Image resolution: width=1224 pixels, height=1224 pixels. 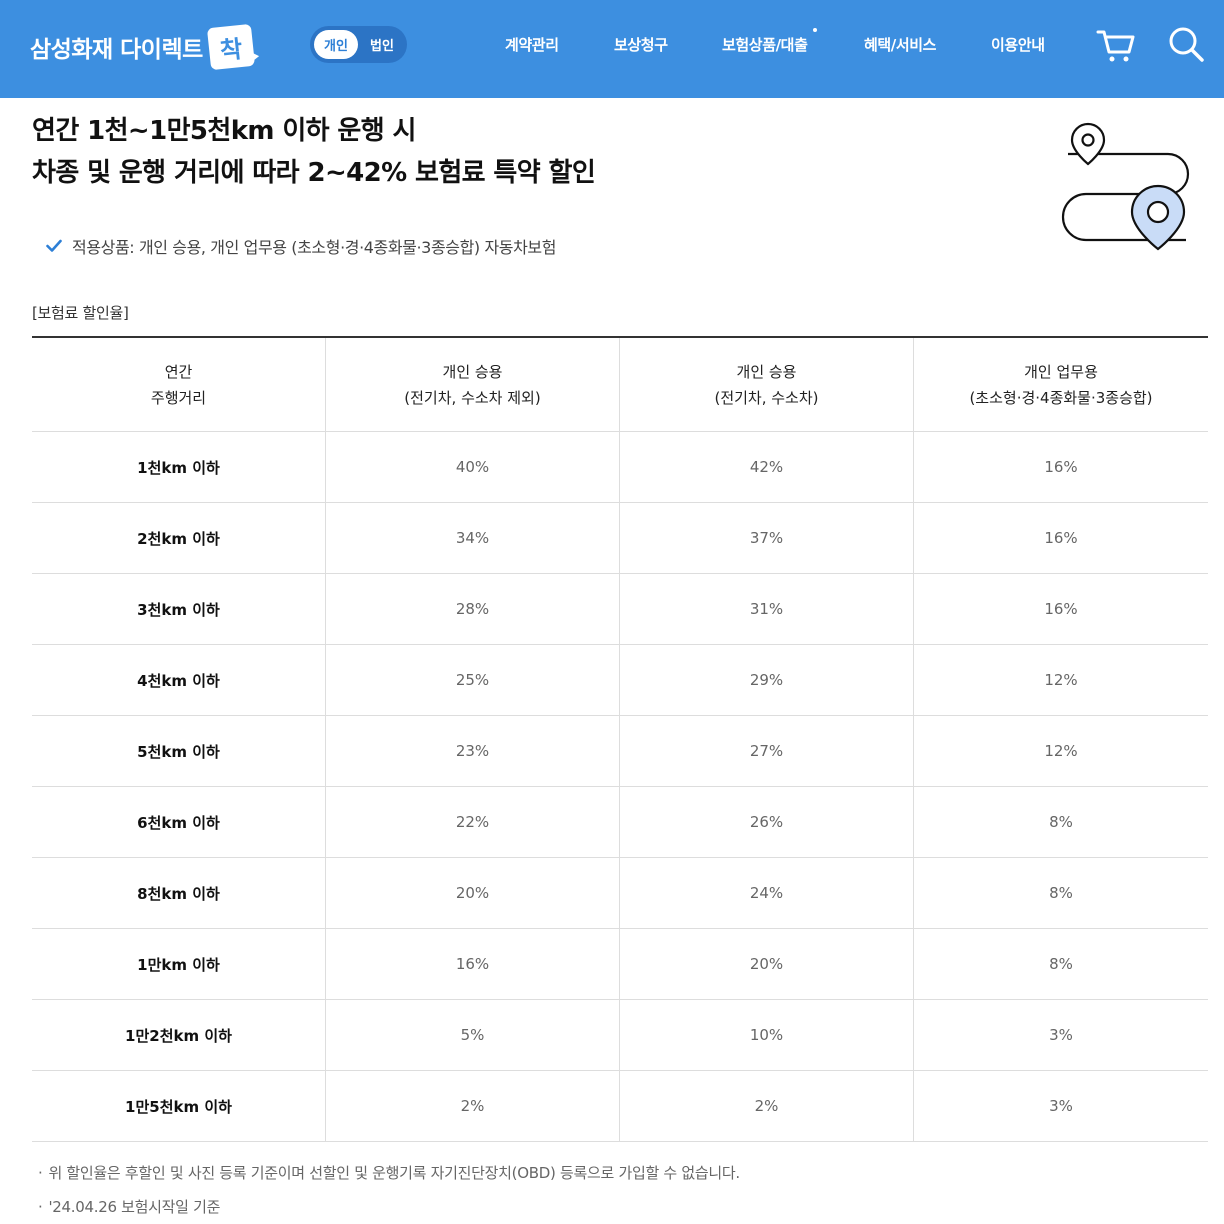 I want to click on discount-rate-cell: 22%, so click(x=473, y=822).